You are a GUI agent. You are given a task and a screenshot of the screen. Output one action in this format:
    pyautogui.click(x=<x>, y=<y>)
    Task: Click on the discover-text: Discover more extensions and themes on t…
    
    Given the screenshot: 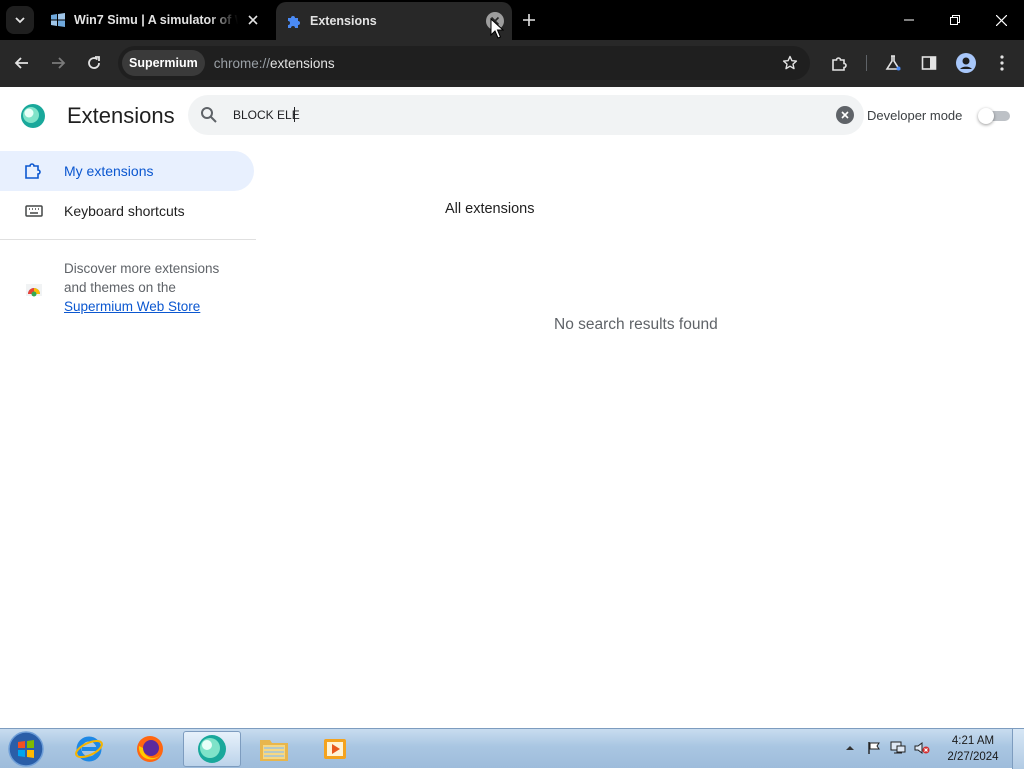 What is the action you would take?
    pyautogui.click(x=154, y=287)
    